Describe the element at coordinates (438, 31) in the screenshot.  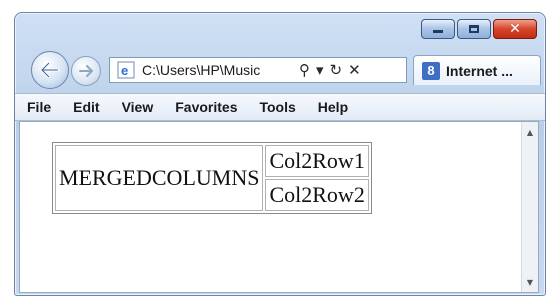
I see `minimize-icon` at that location.